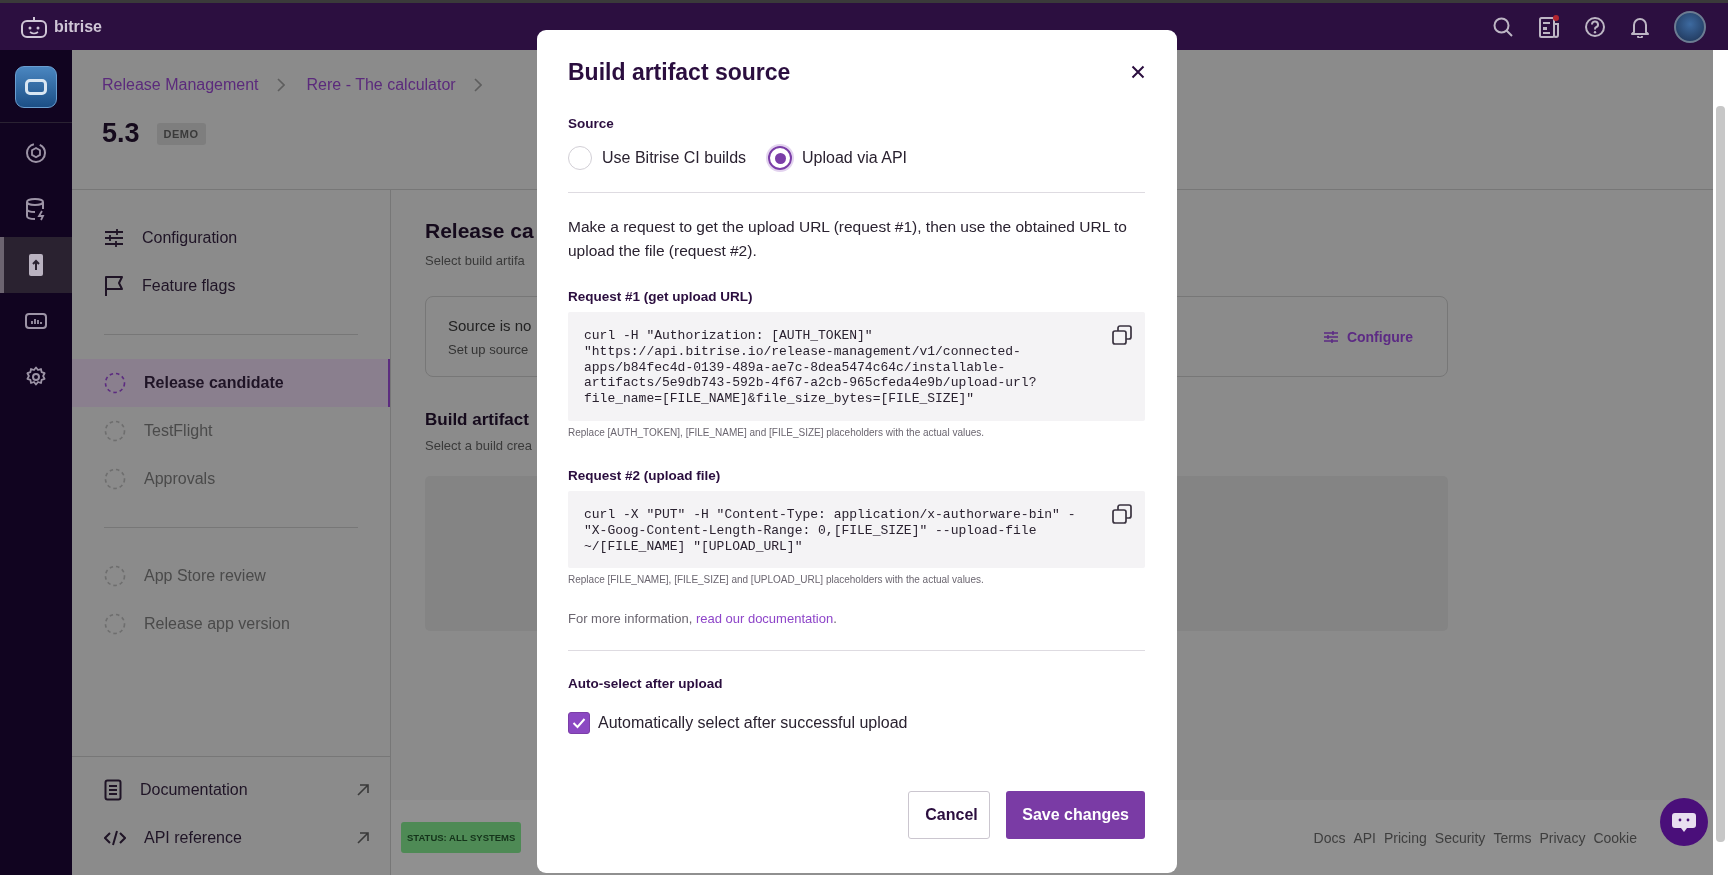 Image resolution: width=1728 pixels, height=875 pixels. I want to click on configure-button: Configure, so click(1368, 336).